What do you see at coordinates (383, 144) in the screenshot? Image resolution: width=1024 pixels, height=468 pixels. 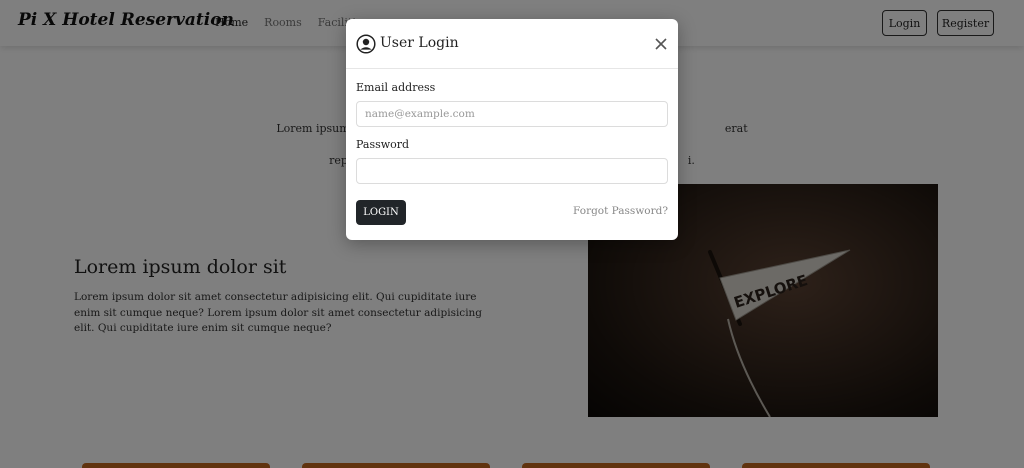 I see `password-label: Password` at bounding box center [383, 144].